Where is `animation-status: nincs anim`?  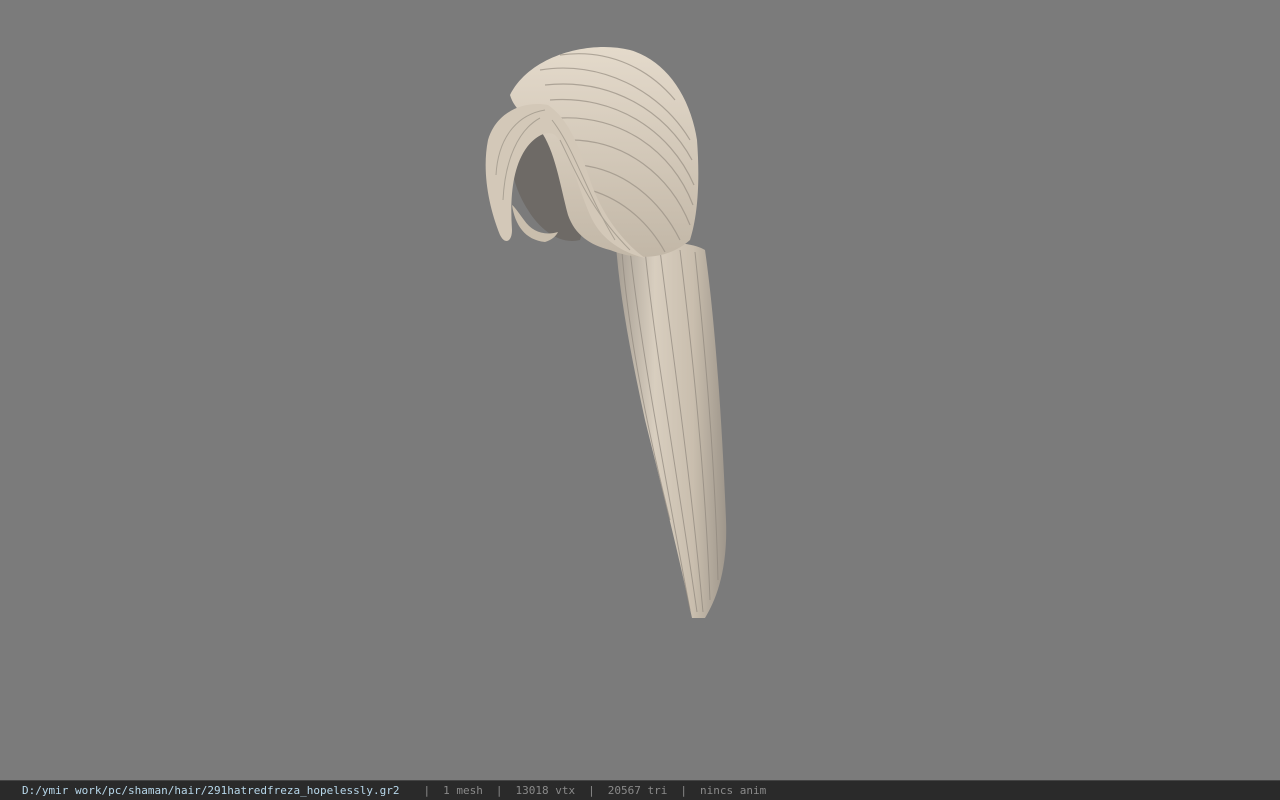
animation-status: nincs anim is located at coordinates (733, 790).